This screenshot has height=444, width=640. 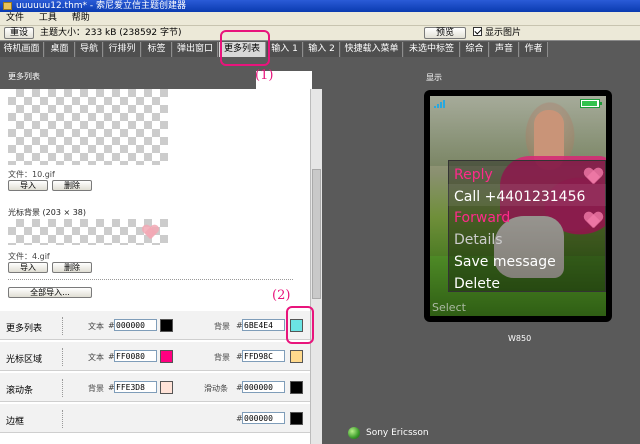 I want to click on checkbox-checked-icon, so click(x=477, y=31).